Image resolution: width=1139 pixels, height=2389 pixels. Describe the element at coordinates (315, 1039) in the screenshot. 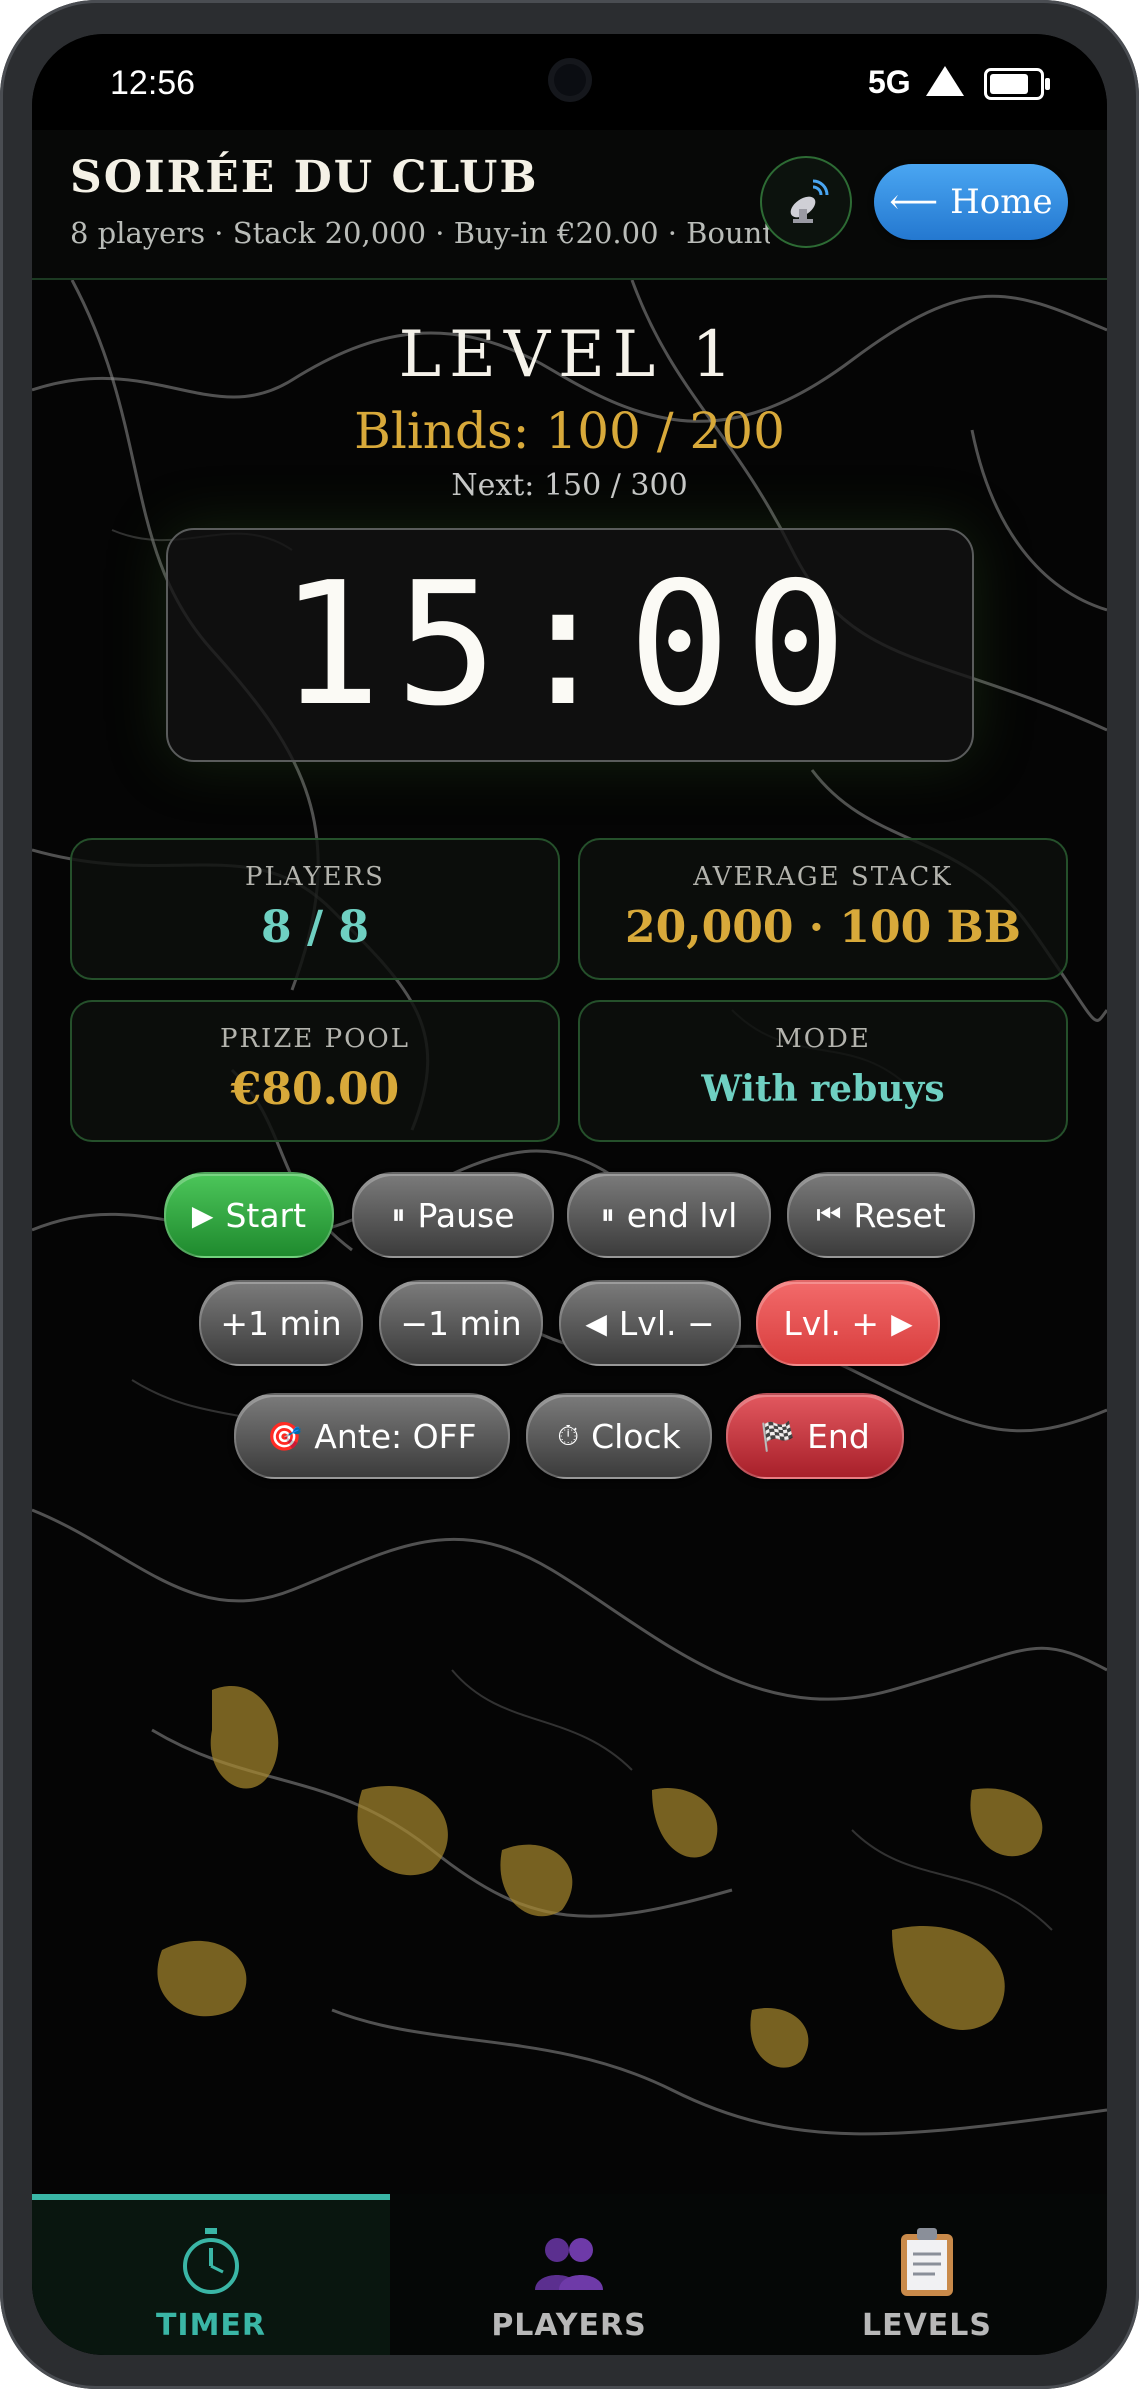

I see `stat-label: PRIZE POOL` at that location.